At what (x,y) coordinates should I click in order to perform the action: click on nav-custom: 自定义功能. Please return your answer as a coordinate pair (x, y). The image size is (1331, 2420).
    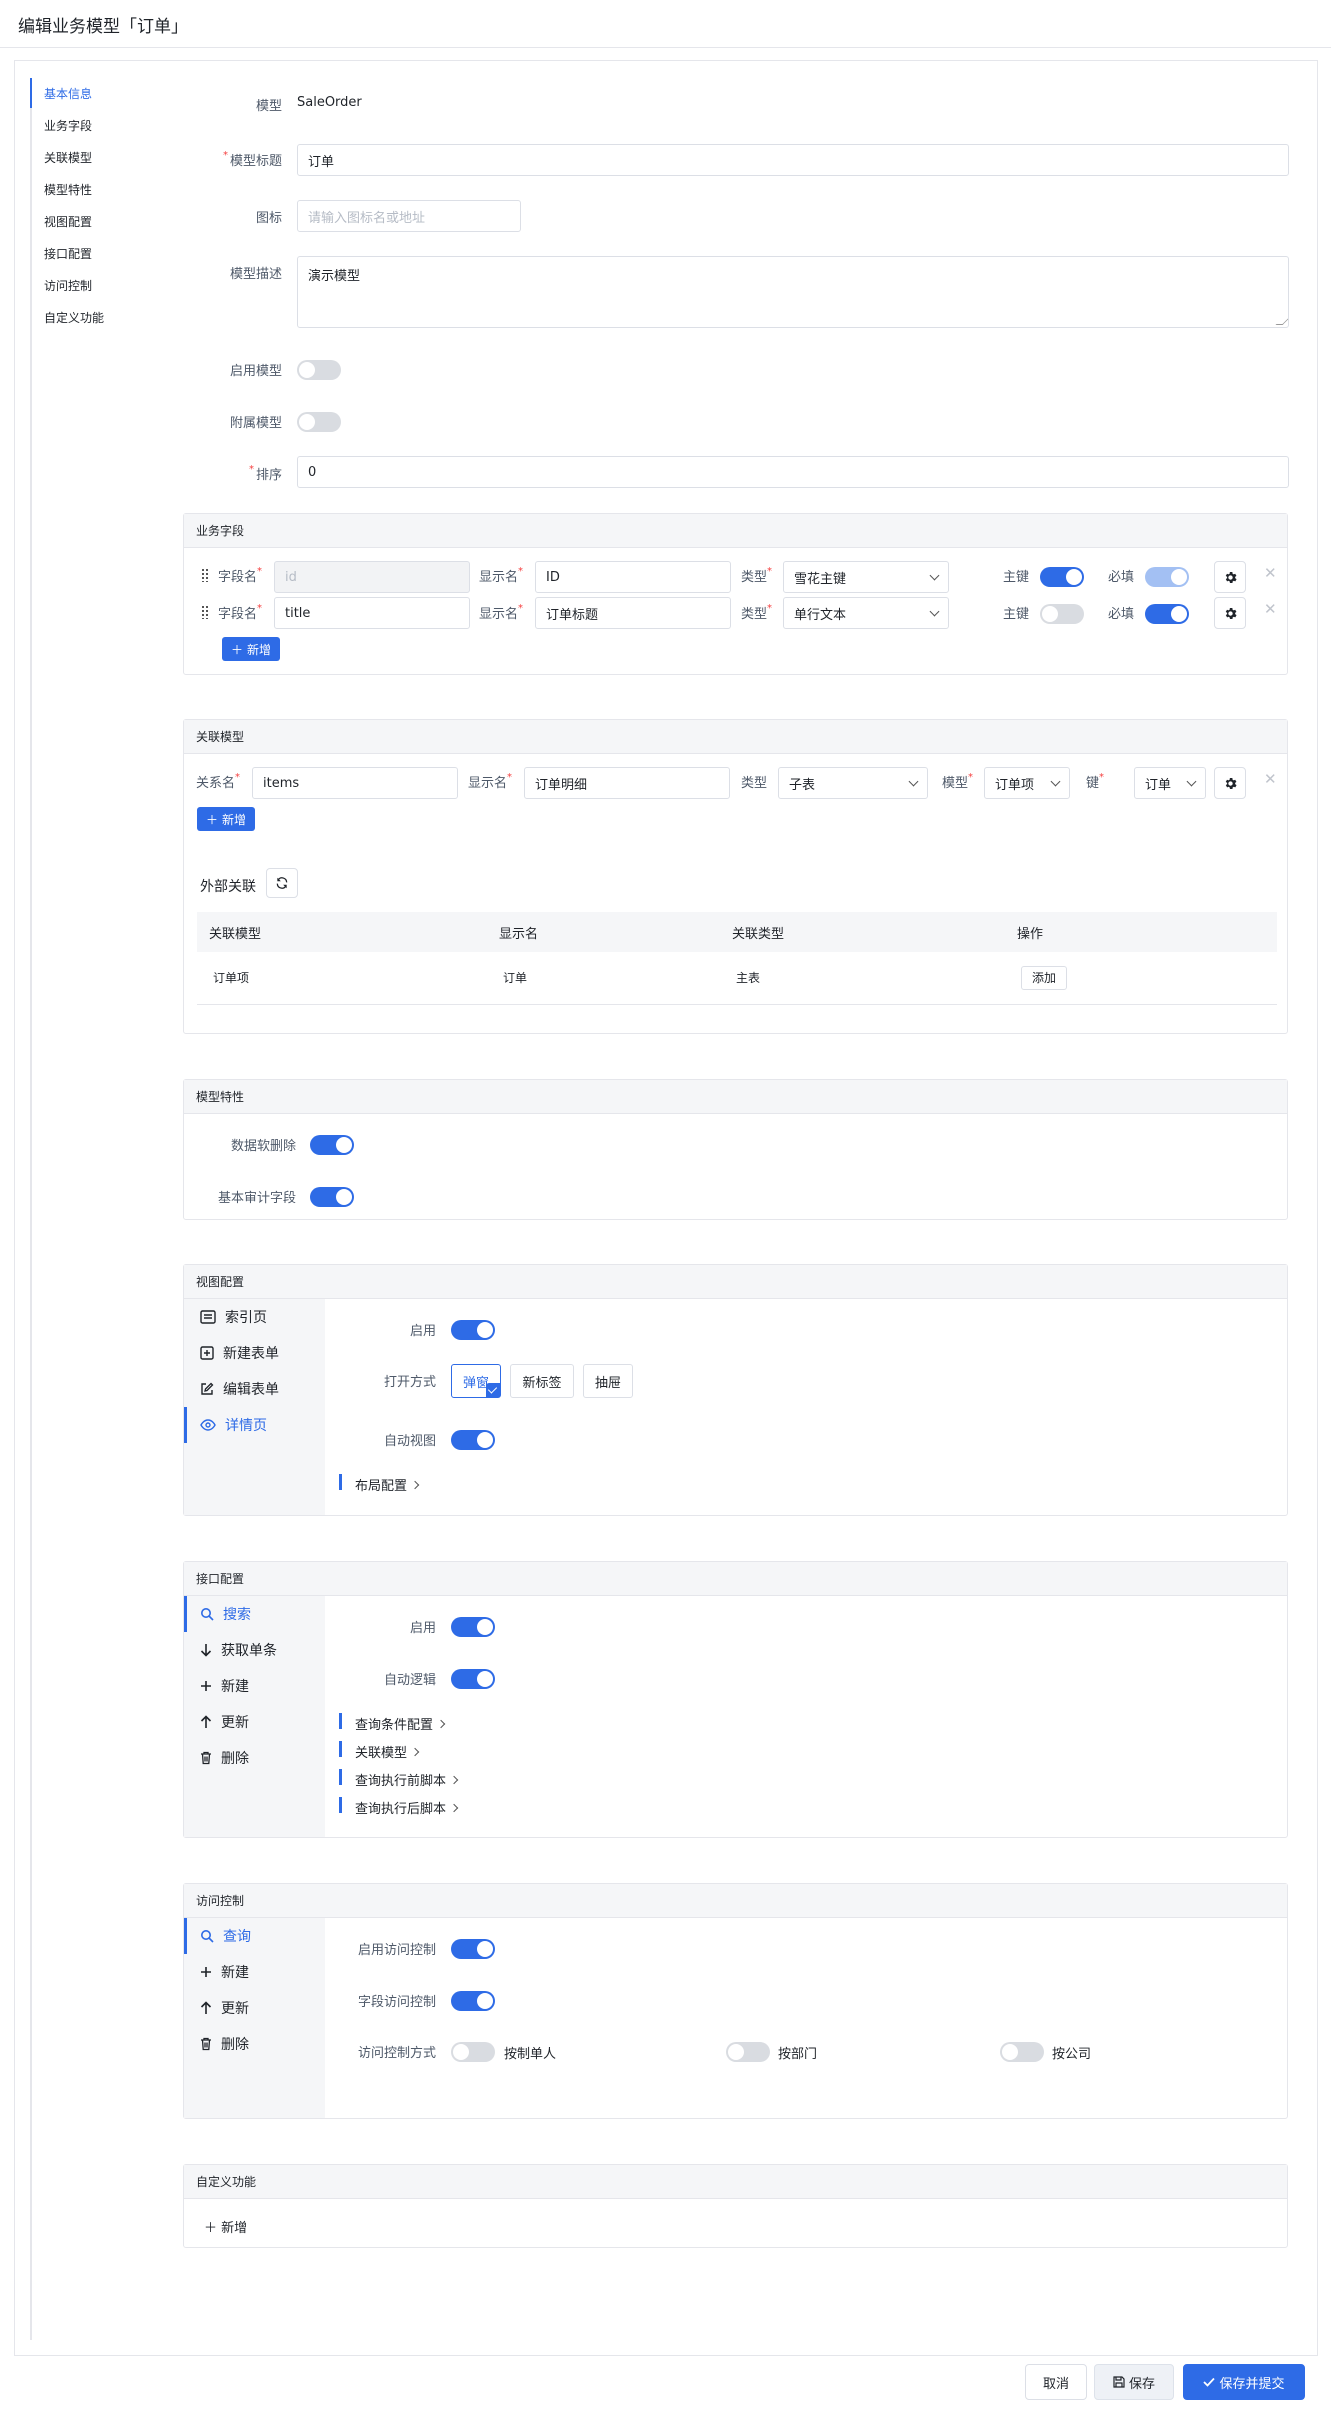
    Looking at the image, I should click on (74, 317).